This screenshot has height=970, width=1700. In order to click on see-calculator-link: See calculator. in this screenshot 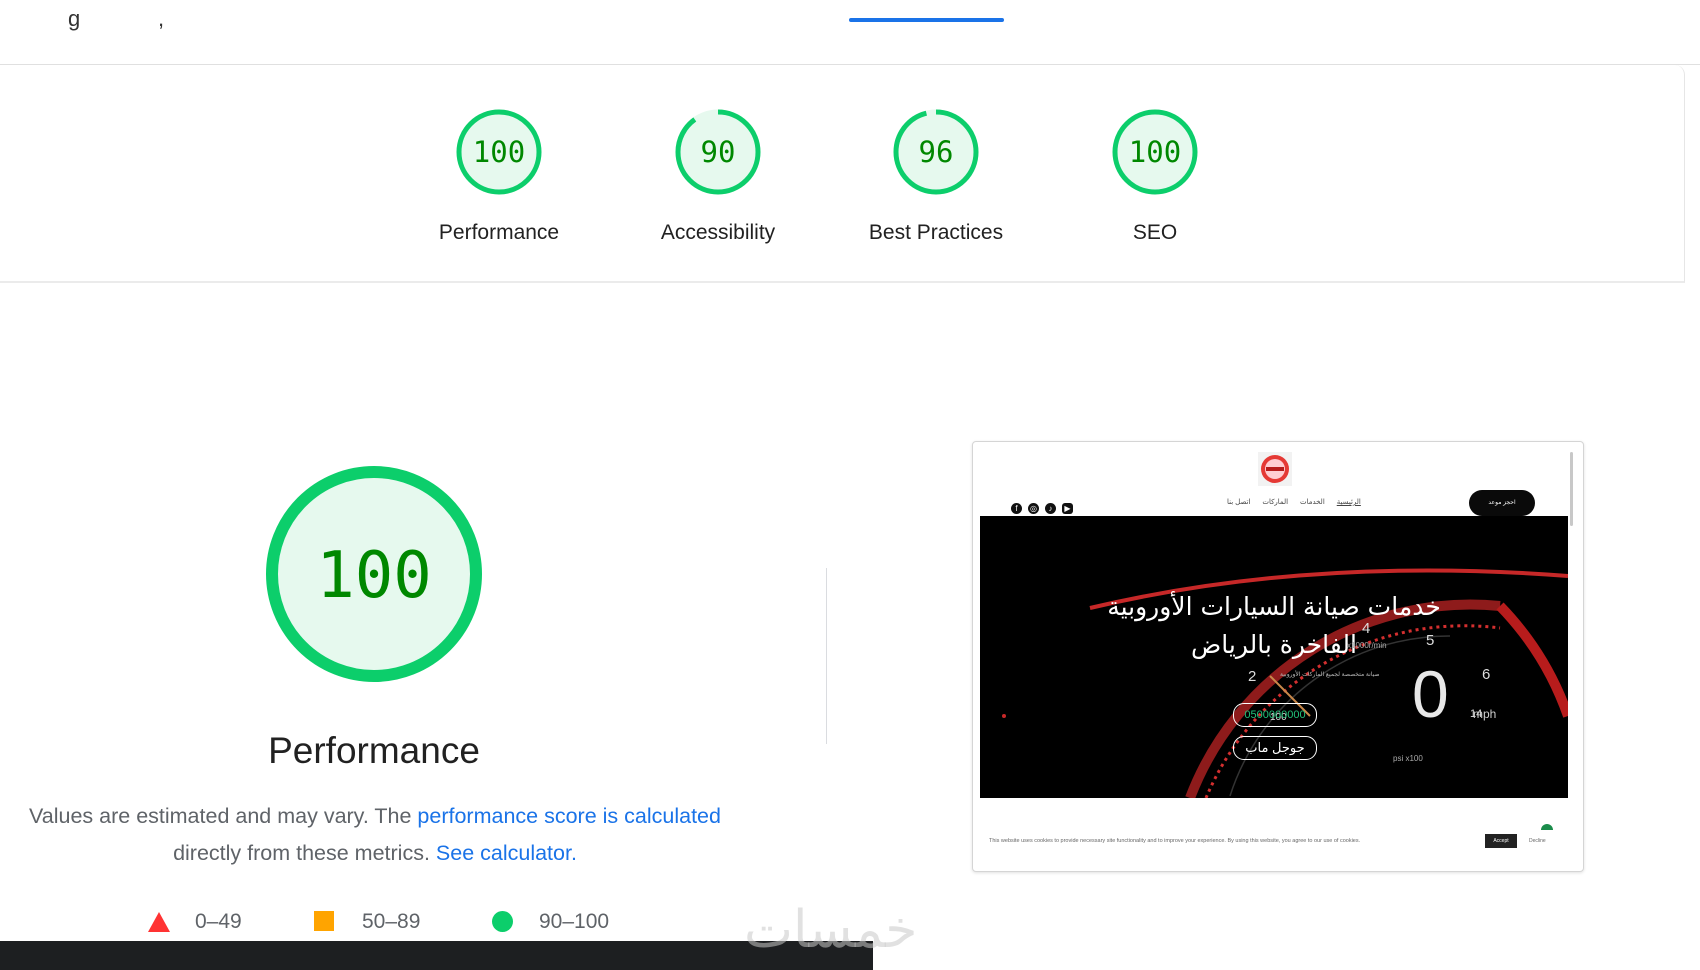, I will do `click(506, 853)`.